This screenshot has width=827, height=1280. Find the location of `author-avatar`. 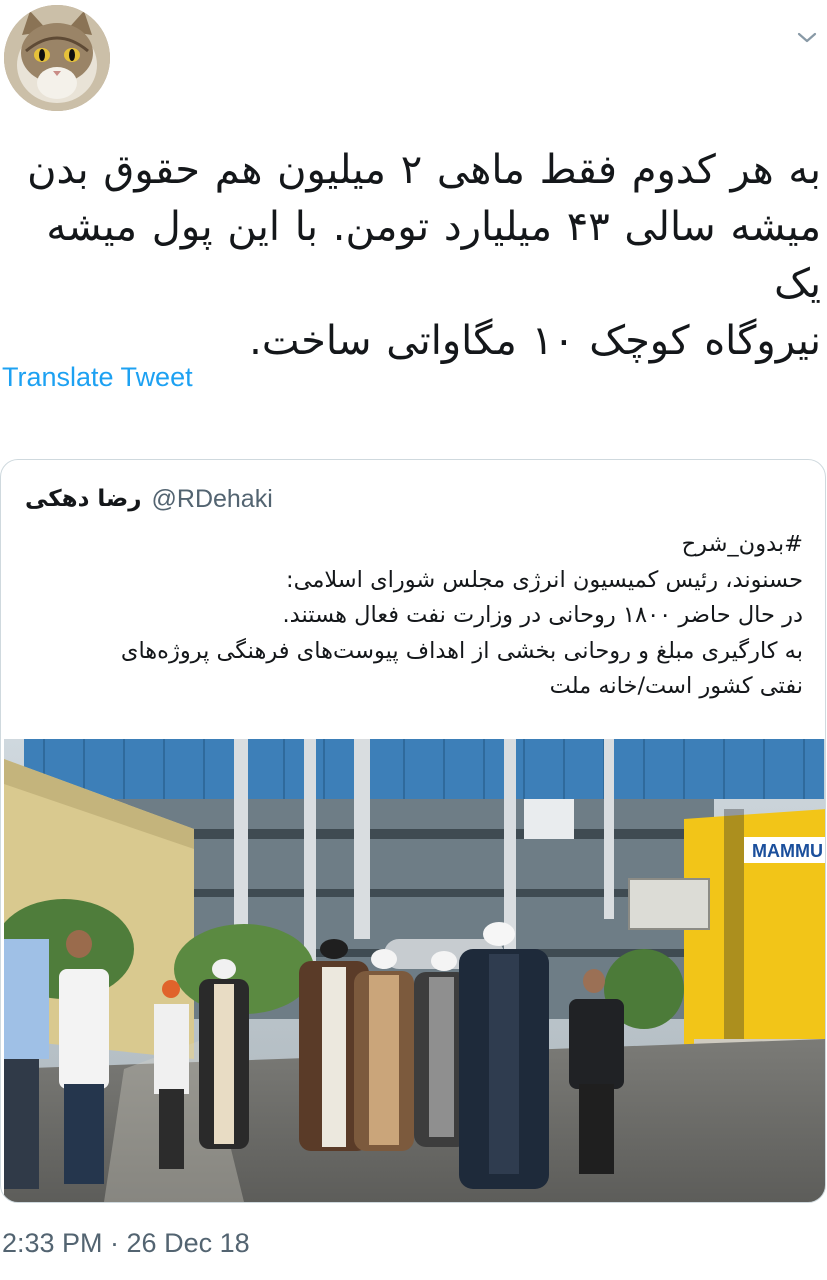

author-avatar is located at coordinates (57, 58).